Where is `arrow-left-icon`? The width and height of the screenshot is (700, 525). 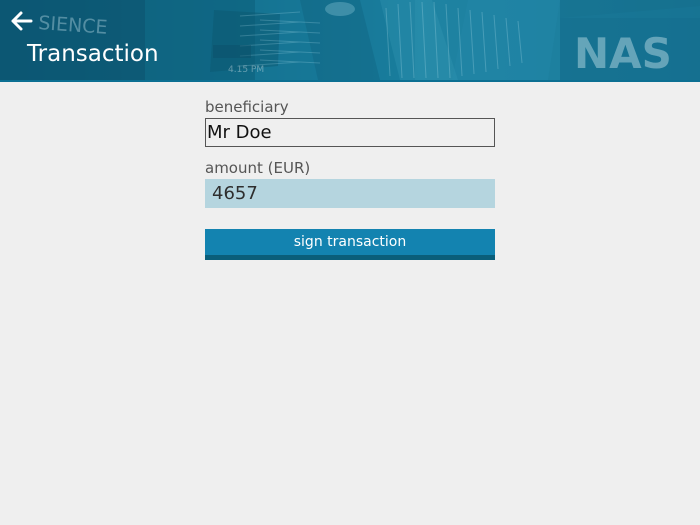 arrow-left-icon is located at coordinates (22, 21).